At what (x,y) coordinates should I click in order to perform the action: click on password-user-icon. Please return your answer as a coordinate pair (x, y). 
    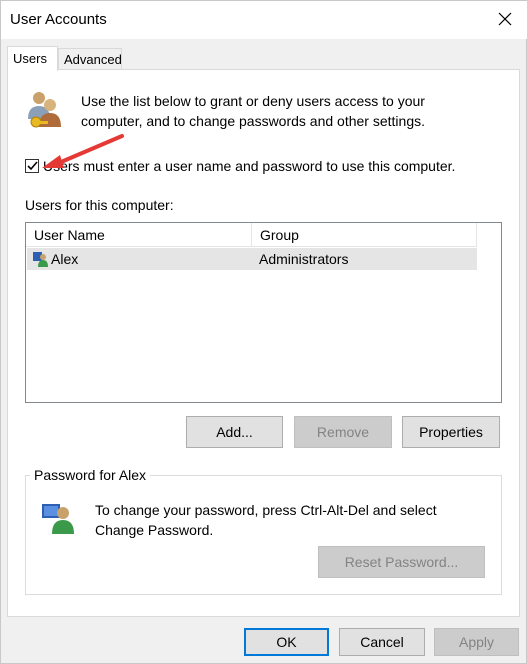
    Looking at the image, I should click on (58, 519).